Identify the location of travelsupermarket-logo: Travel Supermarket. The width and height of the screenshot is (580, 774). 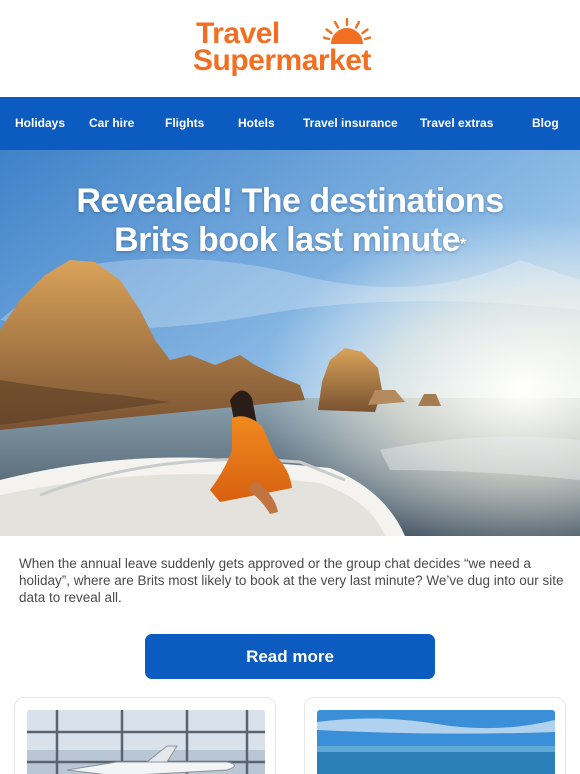
(290, 48).